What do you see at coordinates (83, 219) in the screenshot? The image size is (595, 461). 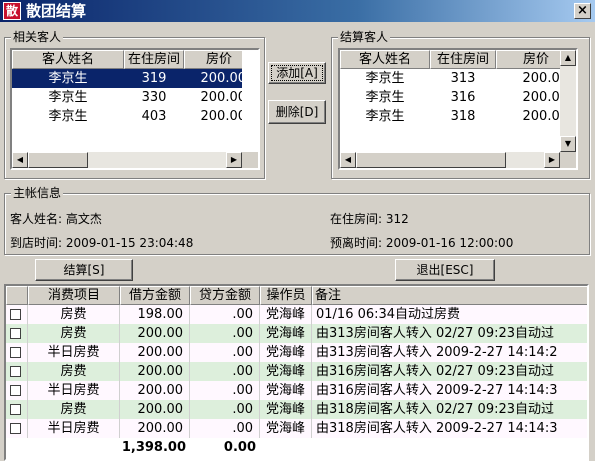 I see `guest-name-value: 高文杰` at bounding box center [83, 219].